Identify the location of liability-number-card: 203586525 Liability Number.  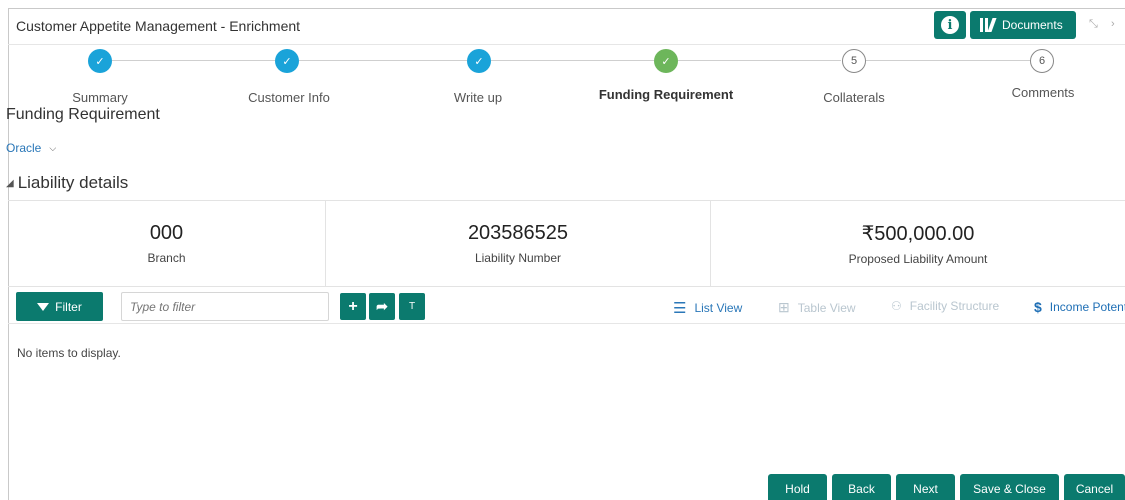
(518, 243).